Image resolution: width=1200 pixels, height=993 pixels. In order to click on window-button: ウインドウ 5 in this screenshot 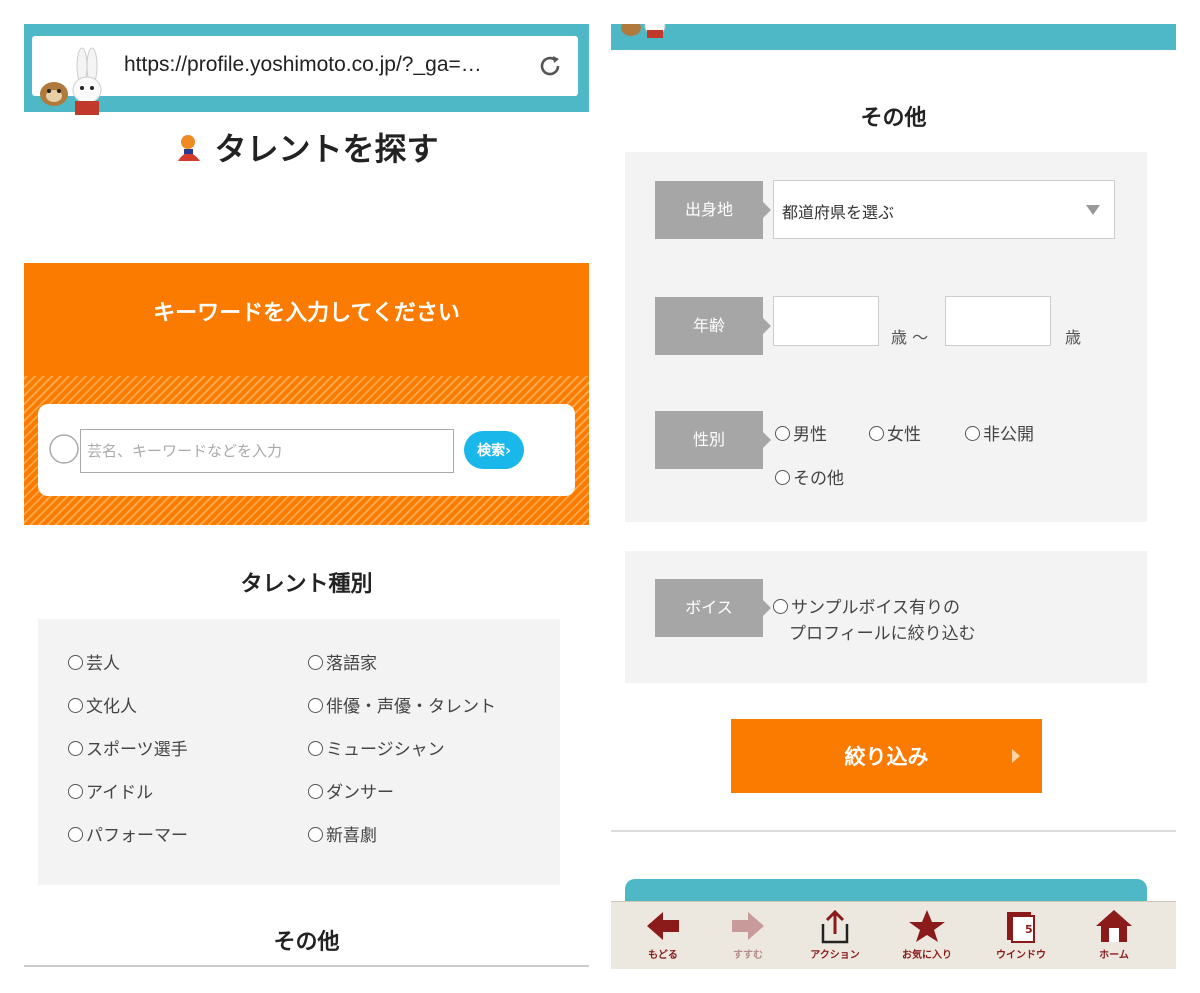, I will do `click(1021, 934)`.